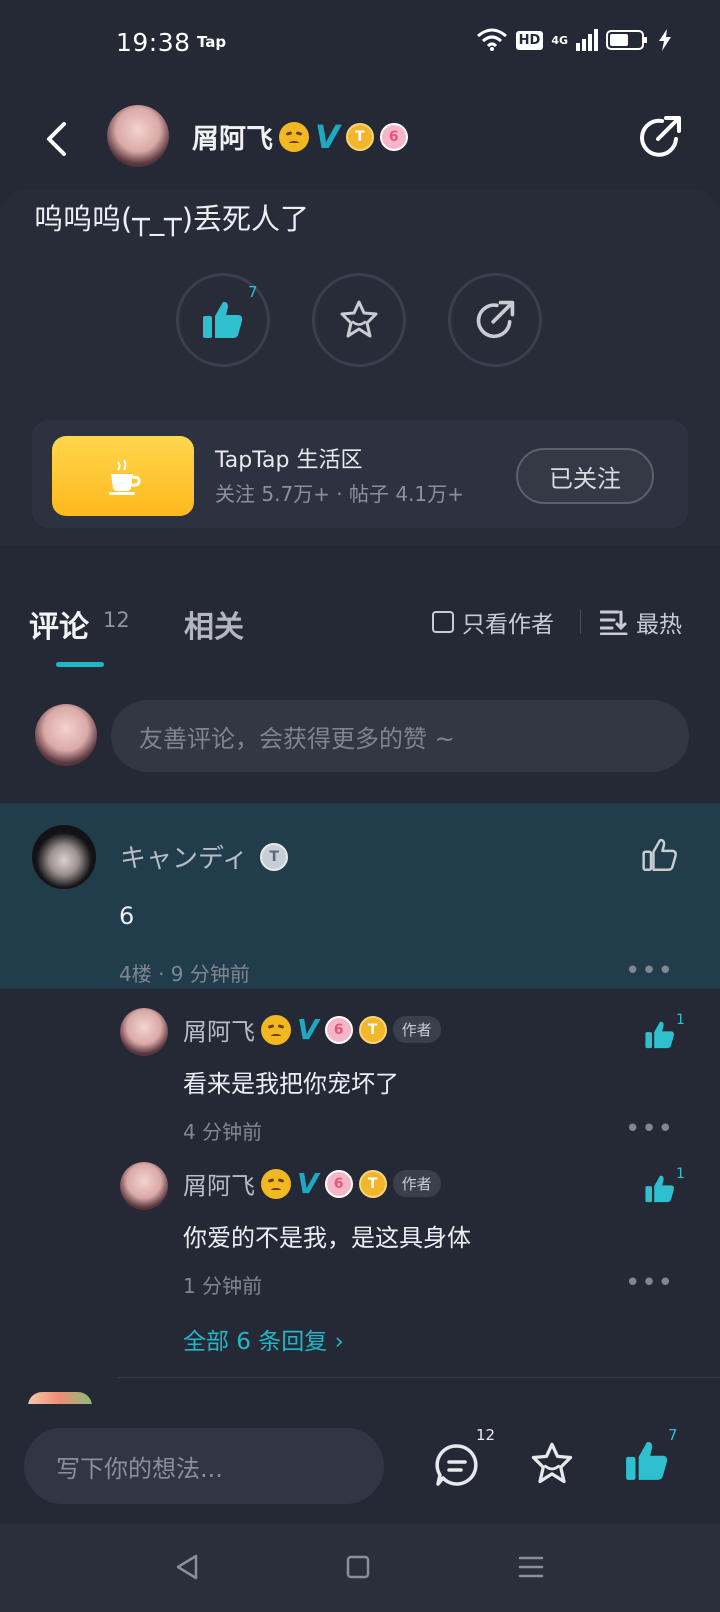  What do you see at coordinates (529, 40) in the screenshot?
I see `hd-icon: HD` at bounding box center [529, 40].